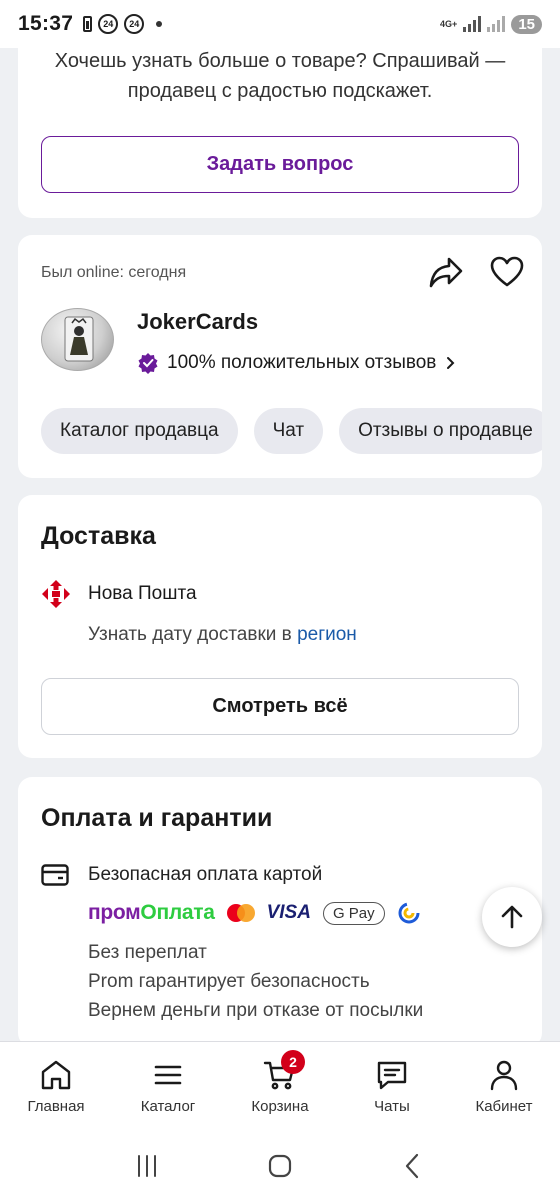 This screenshot has height=1200, width=560. I want to click on ask-question-button: Задать вопрос, so click(280, 164).